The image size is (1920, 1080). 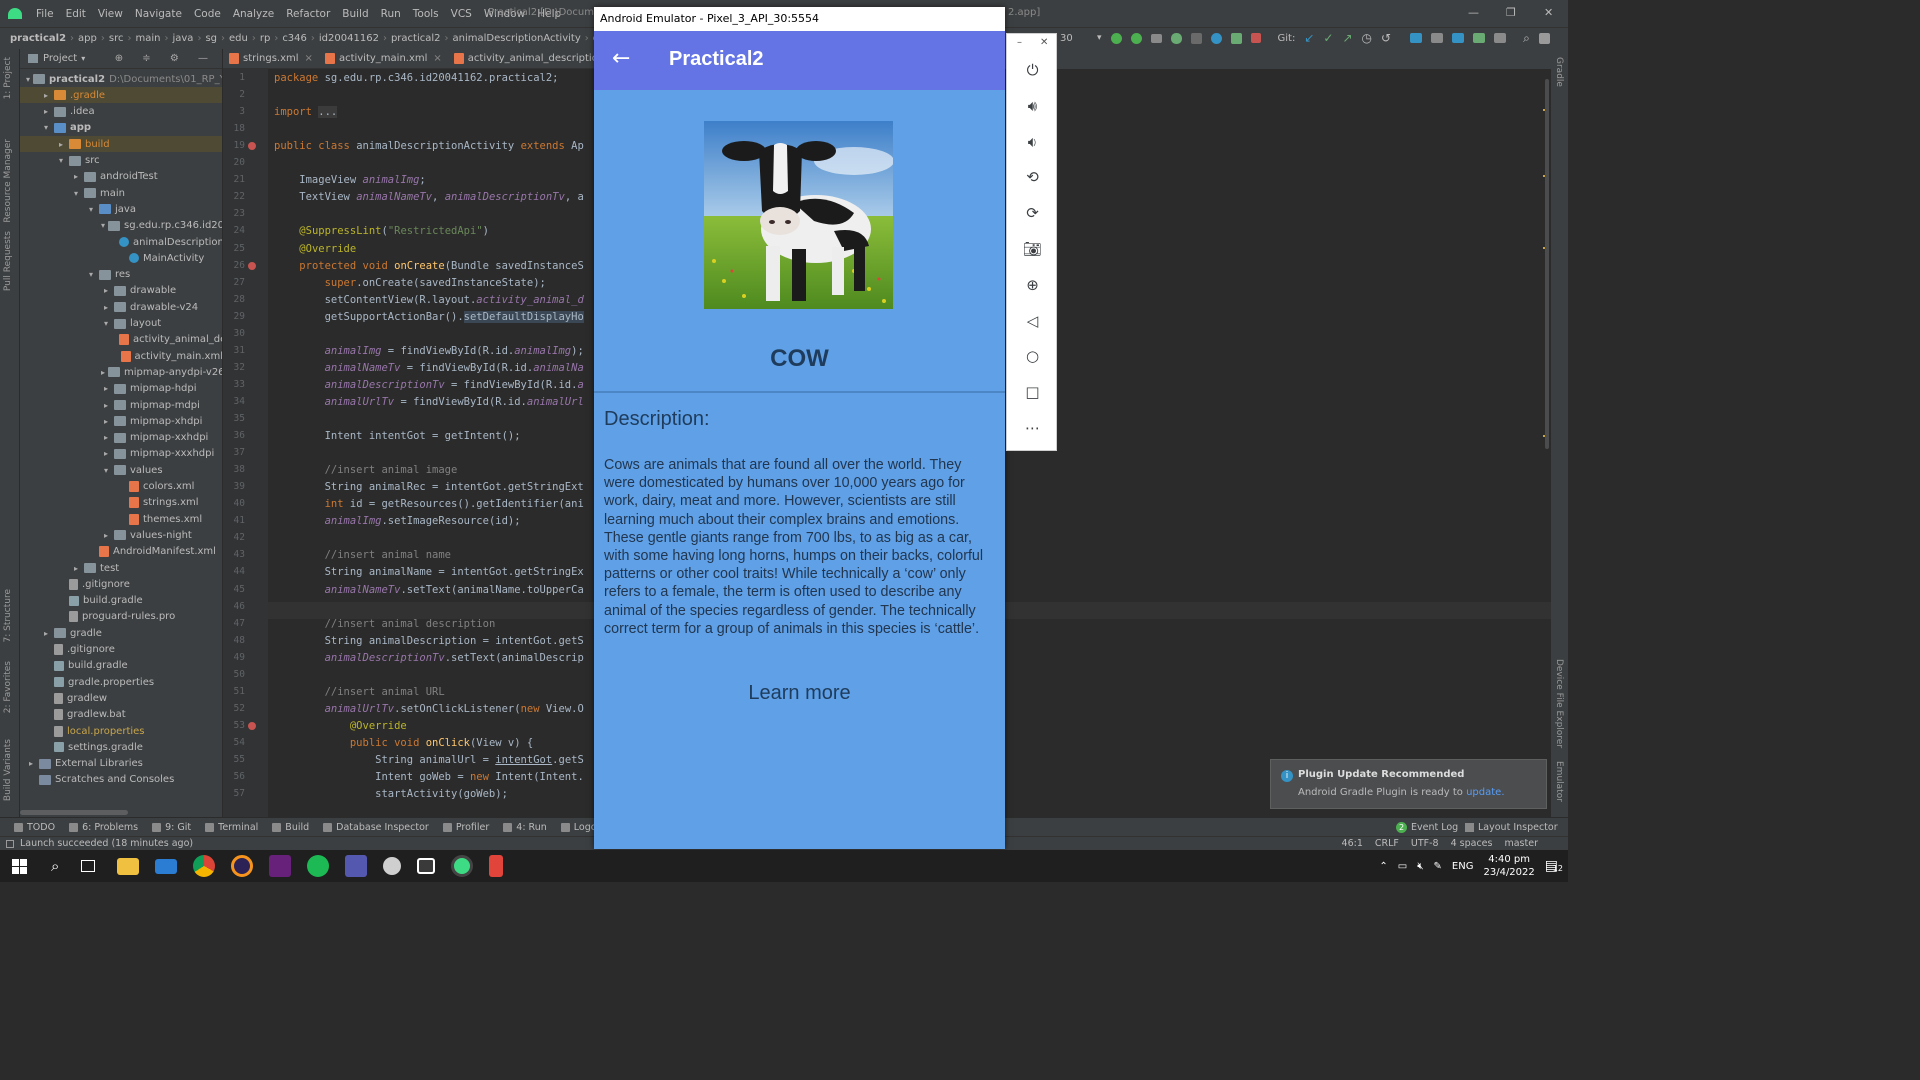 I want to click on tree-item: activity_animal_des, so click(x=121, y=340).